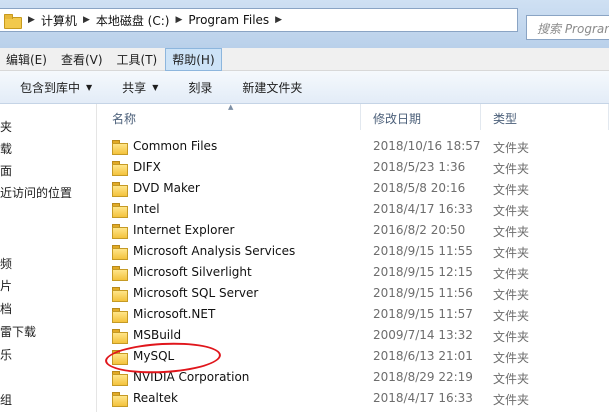  Describe the element at coordinates (354, 167) in the screenshot. I see `table-row: DIFX 2018/5/23 1:36 文件夹` at that location.